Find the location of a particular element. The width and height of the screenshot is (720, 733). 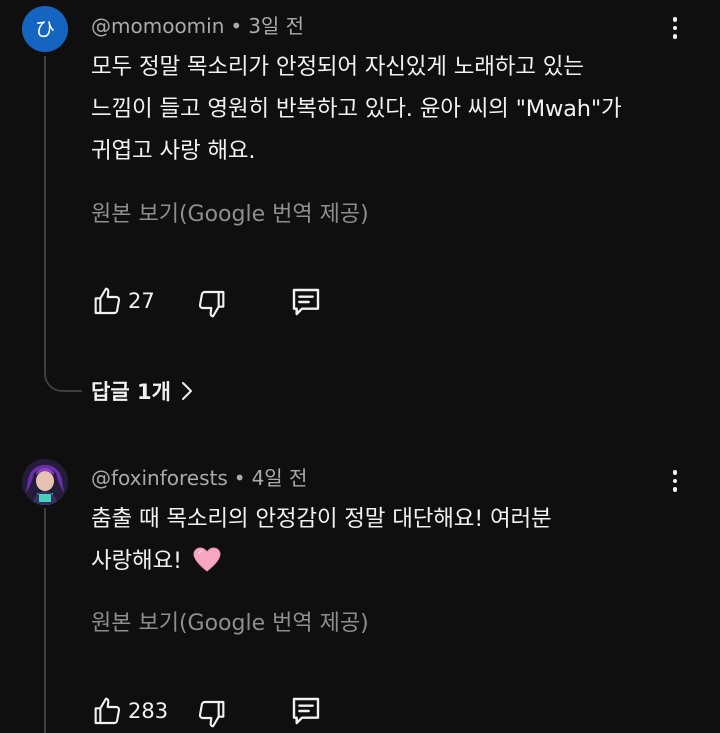

avatar: ひ is located at coordinates (45, 29).